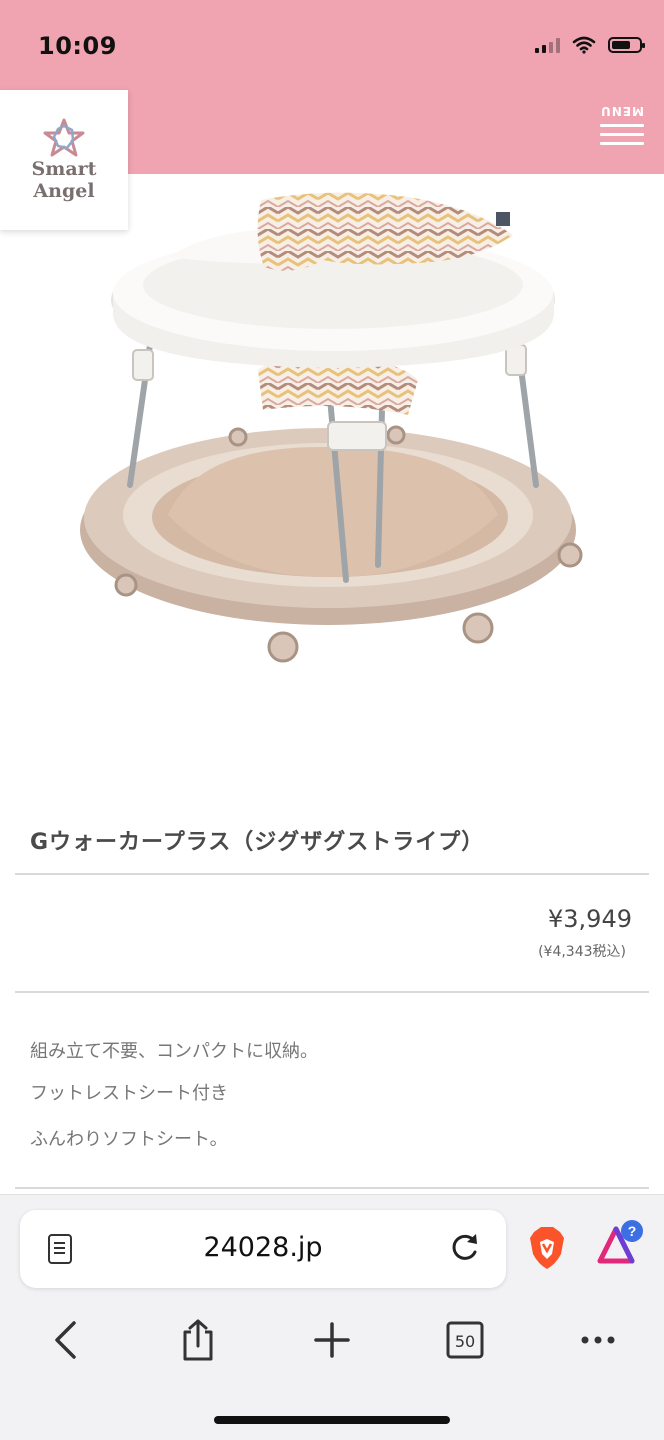  What do you see at coordinates (129, 1139) in the screenshot?
I see `feature-item: ふんわりソフトシート。` at bounding box center [129, 1139].